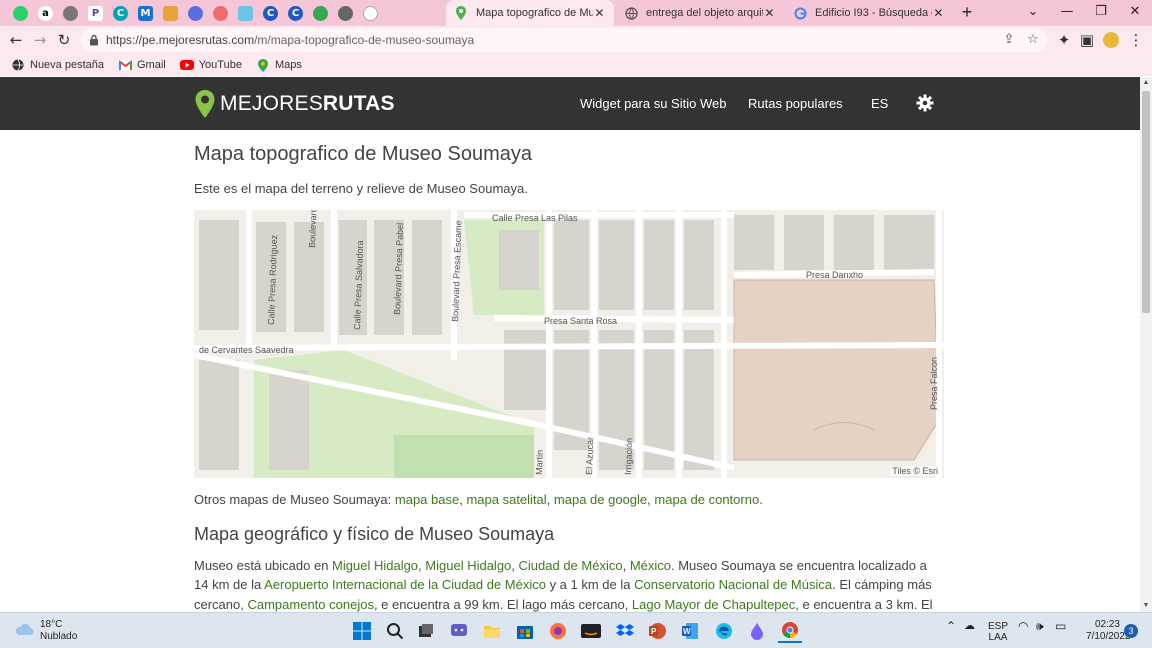 The height and width of the screenshot is (648, 1152). I want to click on forward-icon: →, so click(40, 40).